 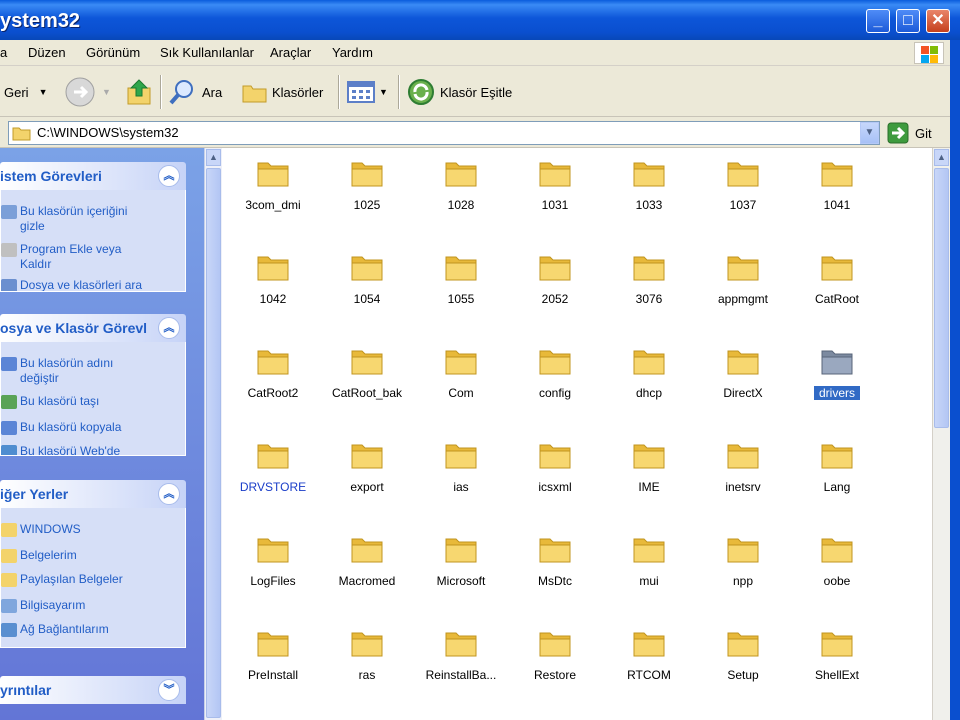 What do you see at coordinates (47, 52) in the screenshot?
I see `menu-edit: Düzen` at bounding box center [47, 52].